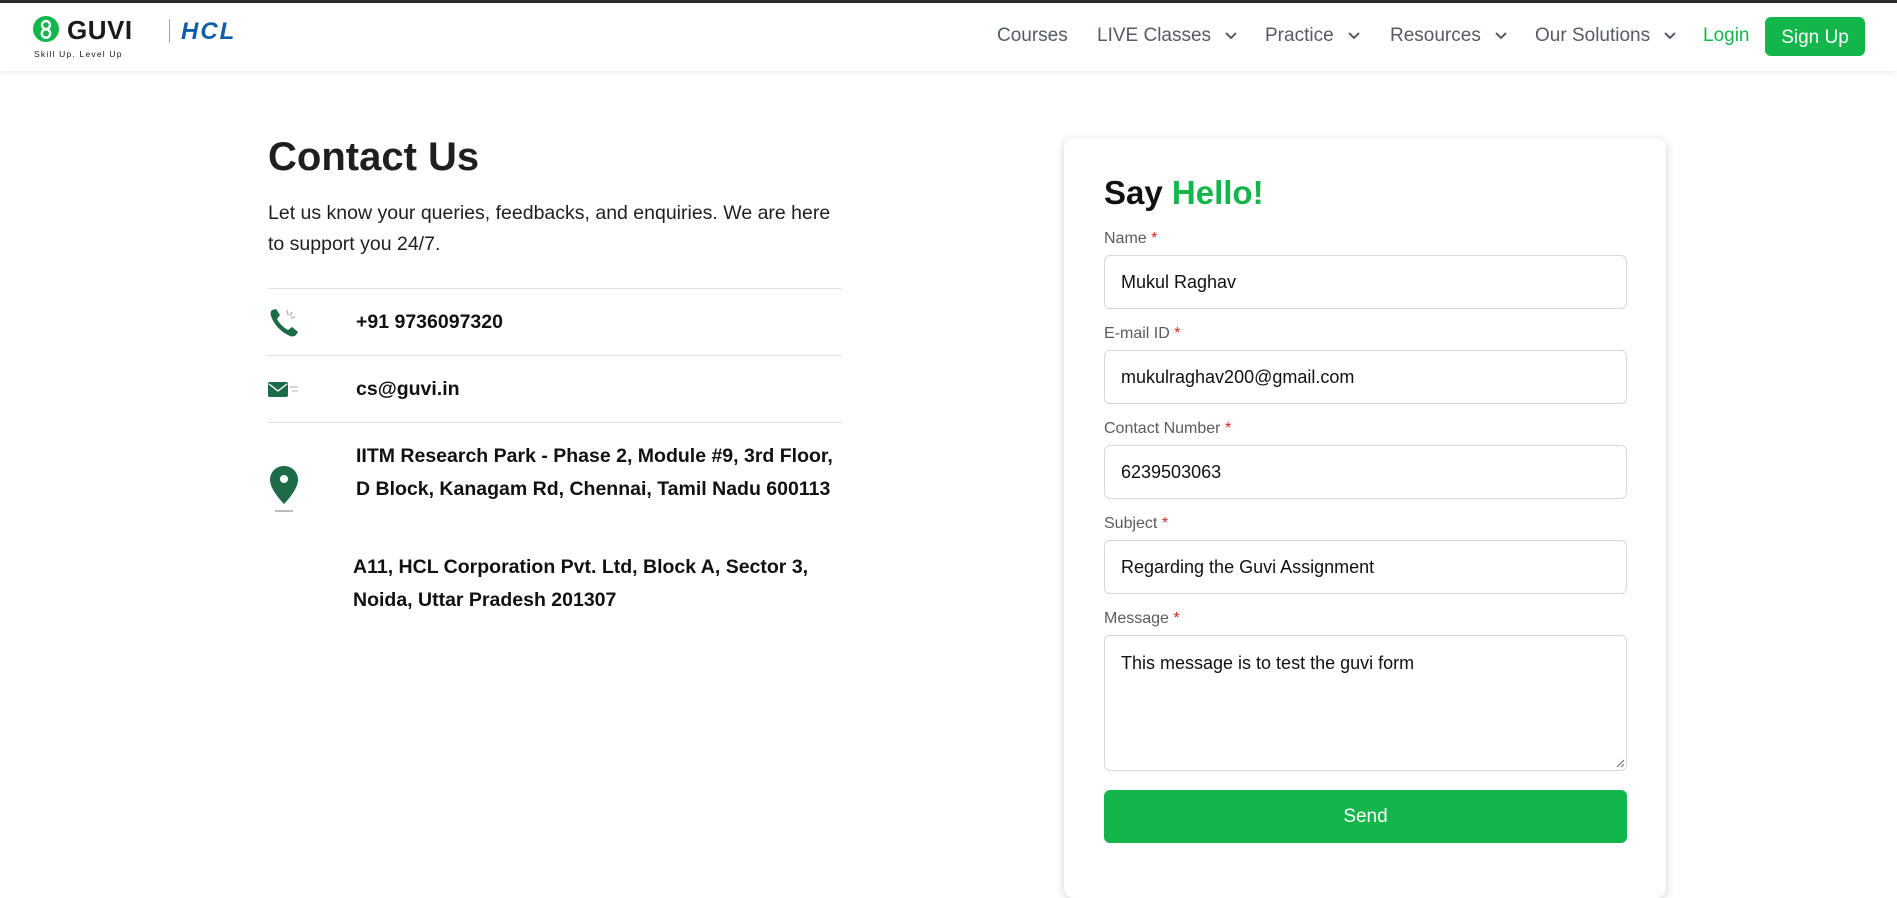  Describe the element at coordinates (1365, 703) in the screenshot. I see `message-field: This message is to test the guvi form` at that location.